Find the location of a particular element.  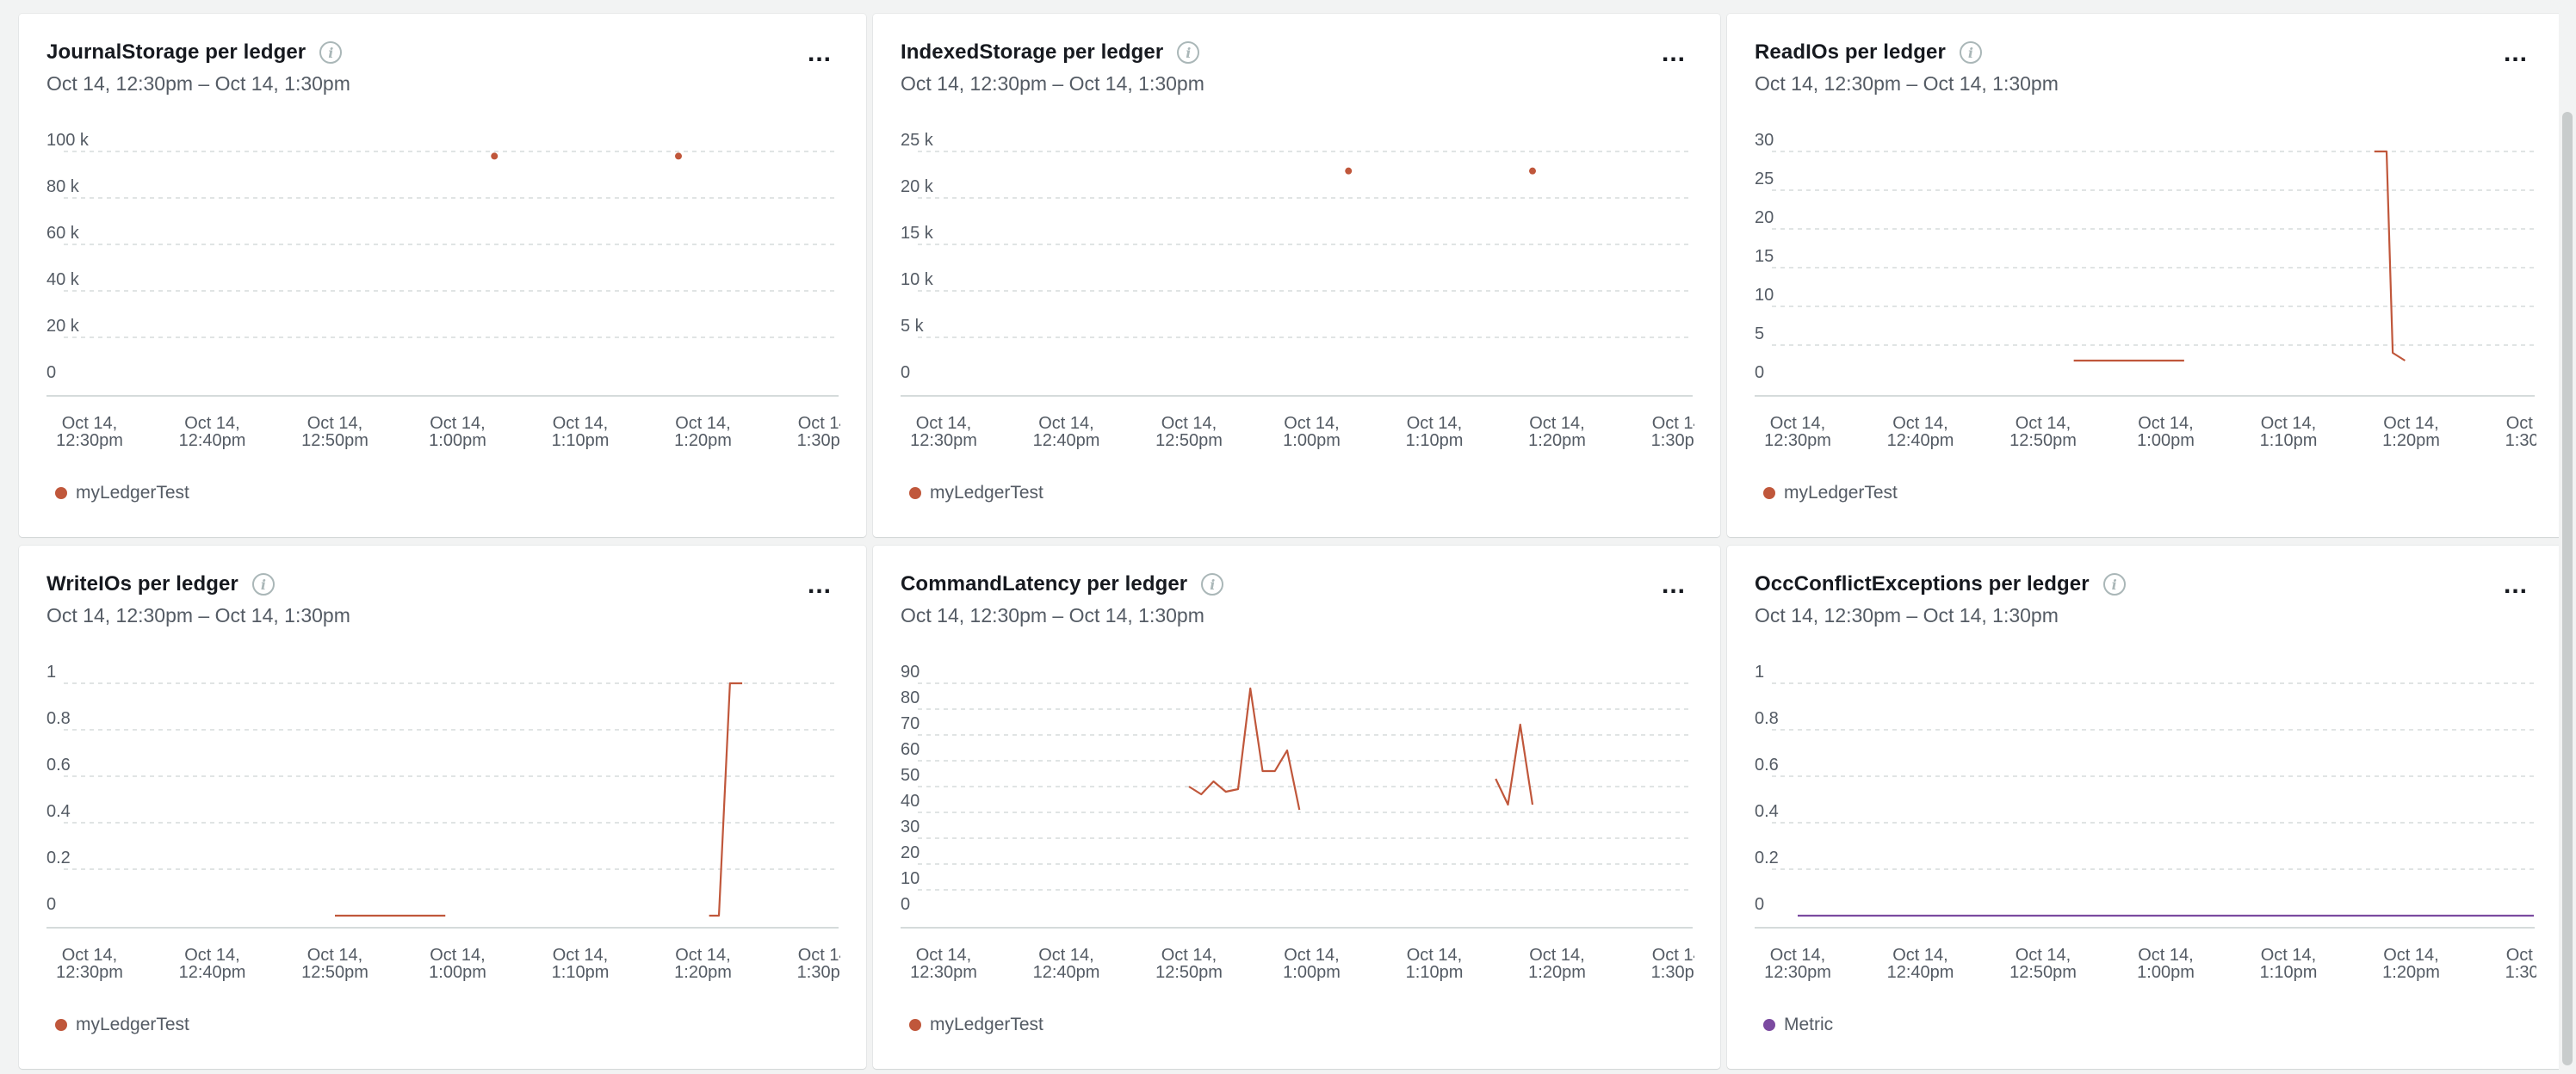

y-tick-label: 15 k is located at coordinates (917, 234).